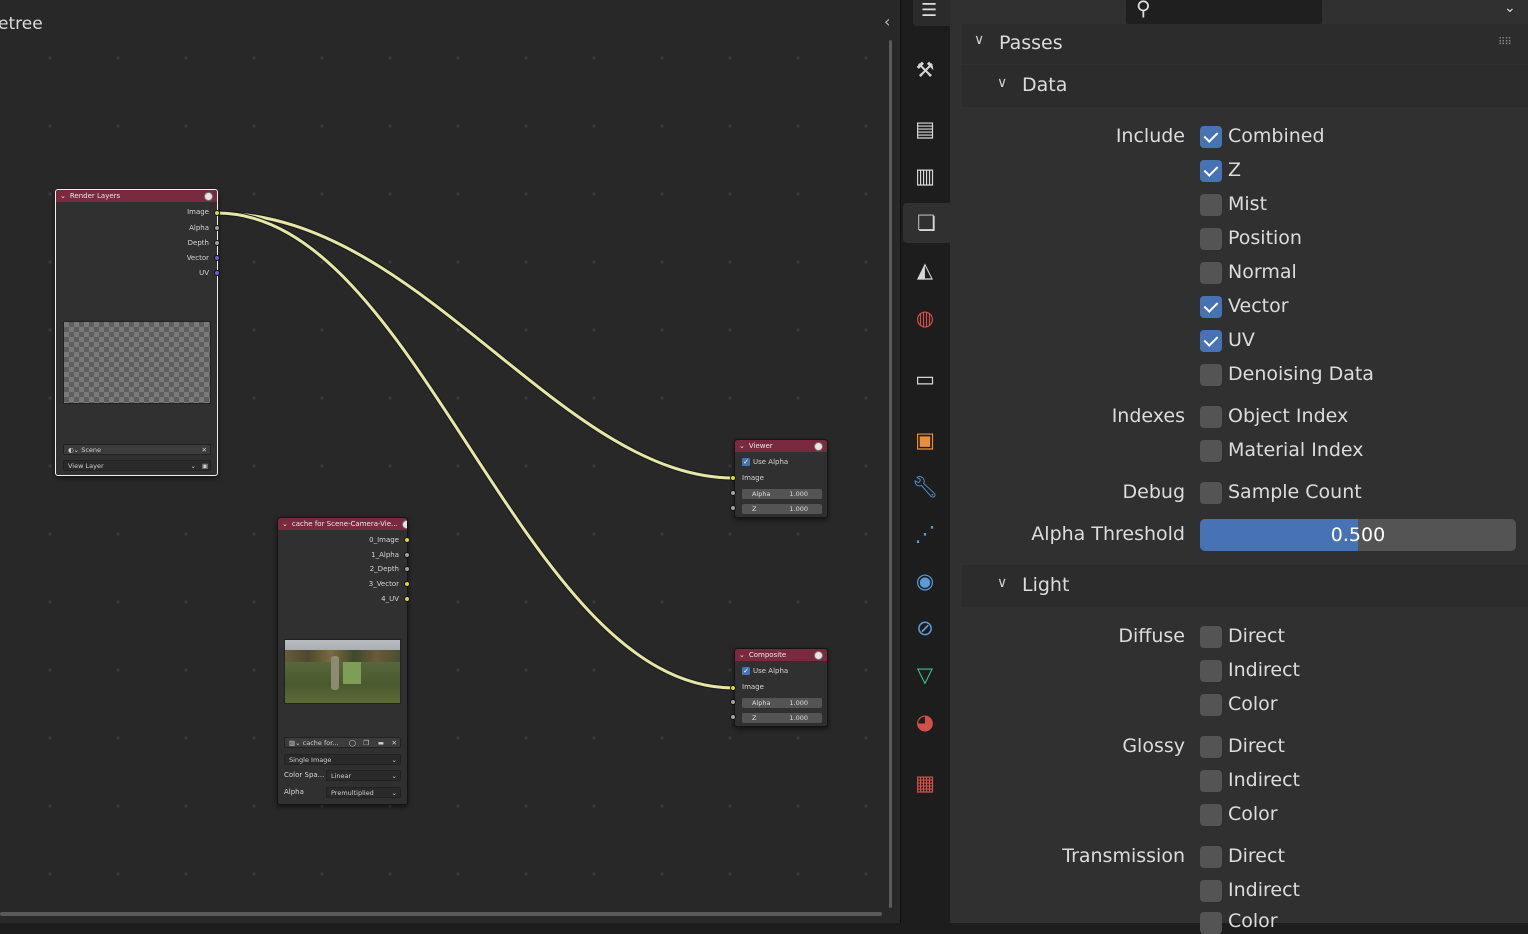  I want to click on z-checkbox, so click(1211, 171).